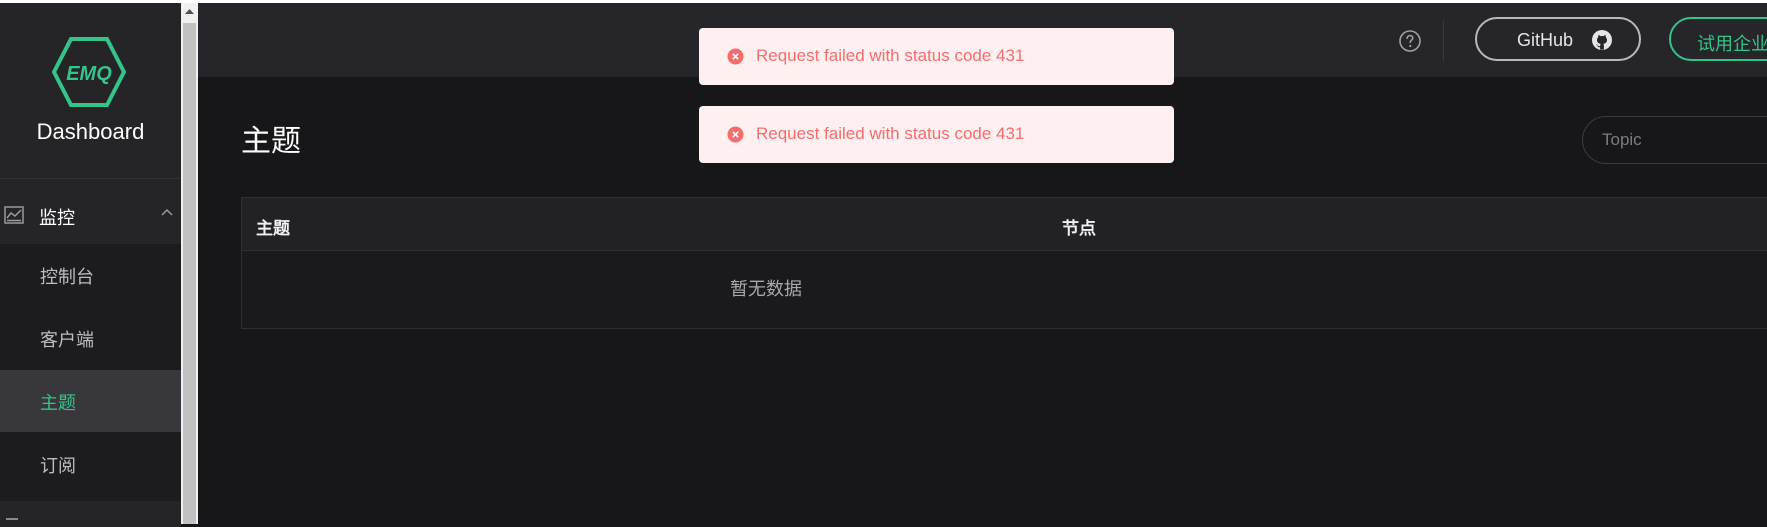 The image size is (1767, 527). I want to click on logo-area: EMQ Dashboard, so click(90, 91).